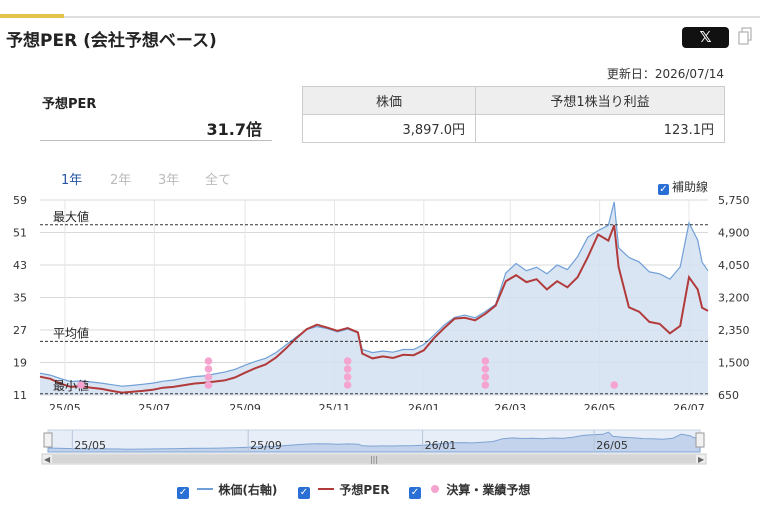 This screenshot has width=760, height=511. What do you see at coordinates (364, 490) in the screenshot?
I see `legend-per-label: 予想PER` at bounding box center [364, 490].